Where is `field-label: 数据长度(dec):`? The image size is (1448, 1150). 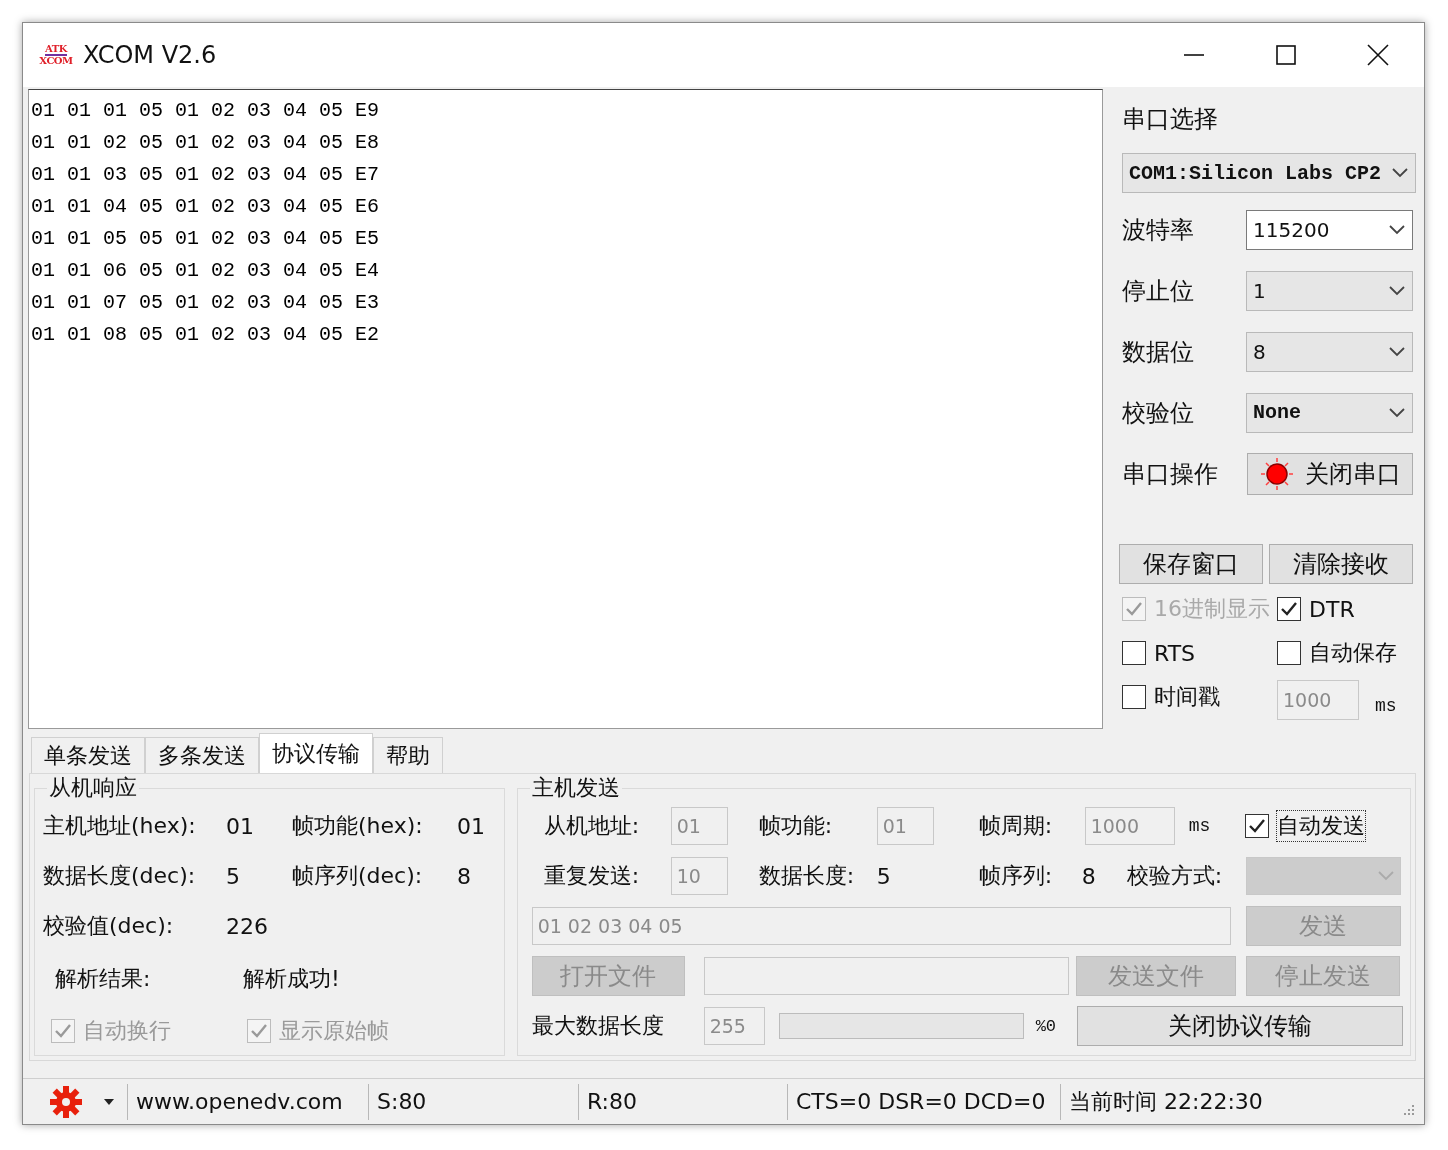 field-label: 数据长度(dec): is located at coordinates (120, 876).